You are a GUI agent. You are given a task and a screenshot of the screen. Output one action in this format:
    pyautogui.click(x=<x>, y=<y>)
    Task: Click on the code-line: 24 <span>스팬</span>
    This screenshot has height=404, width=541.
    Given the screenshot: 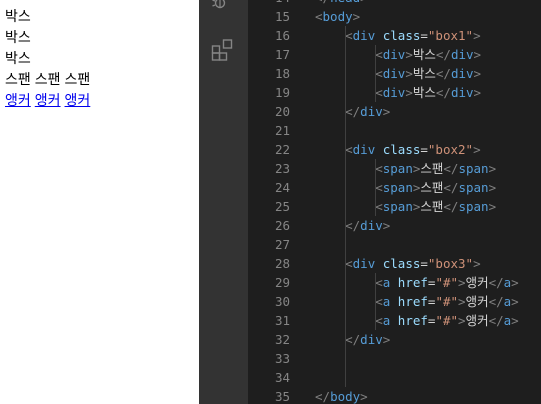 What is the action you would take?
    pyautogui.click(x=394, y=187)
    